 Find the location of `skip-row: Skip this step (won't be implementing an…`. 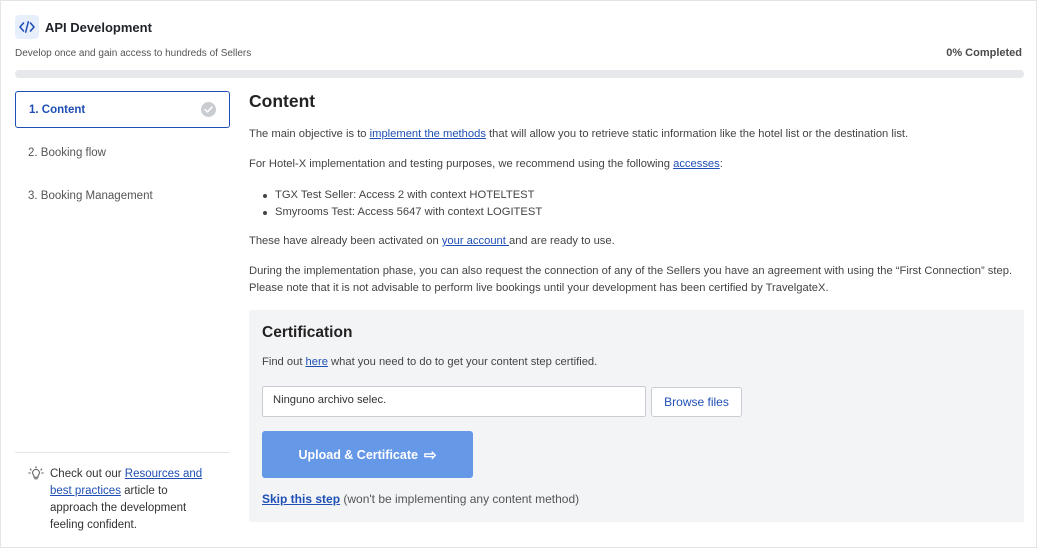

skip-row: Skip this step (won't be implementing an… is located at coordinates (420, 499).